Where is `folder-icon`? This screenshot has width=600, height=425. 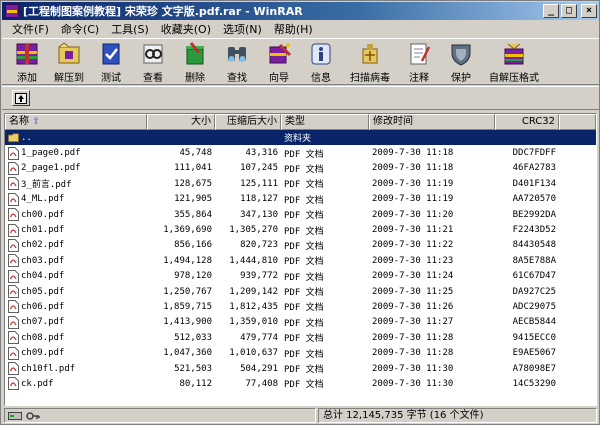 folder-icon is located at coordinates (13, 138).